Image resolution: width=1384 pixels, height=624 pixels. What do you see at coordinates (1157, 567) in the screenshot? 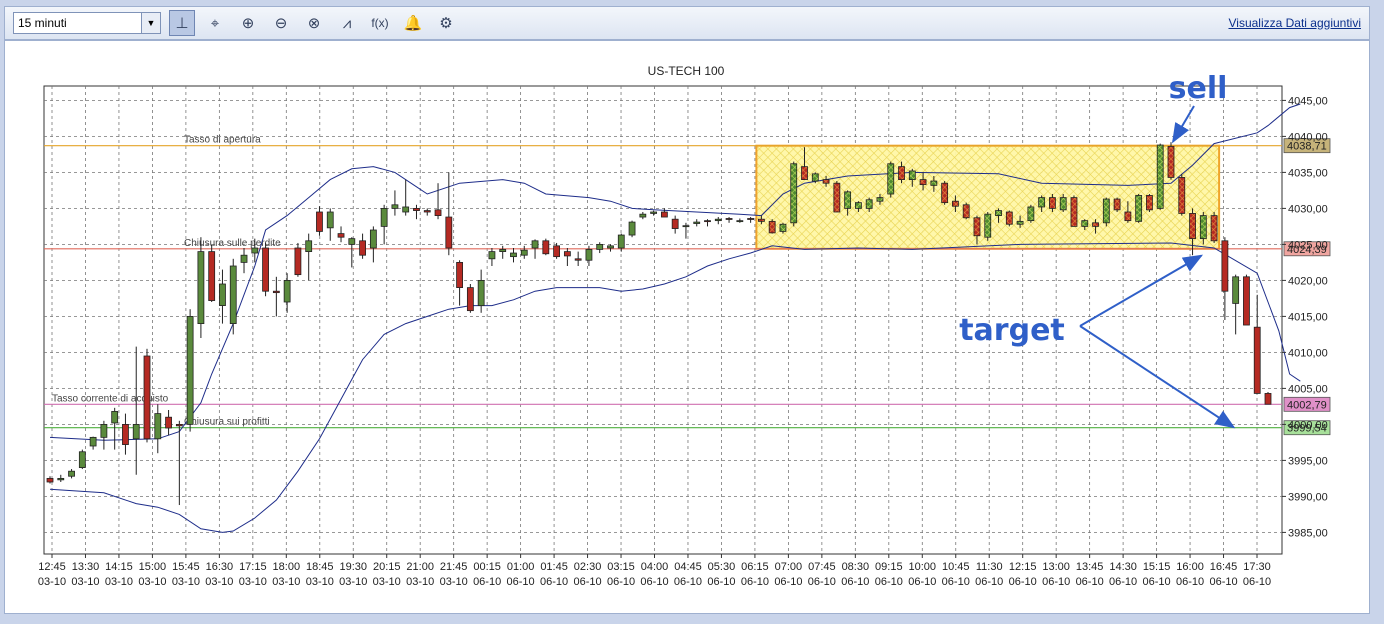
I see `x-tick-label-time: 15:15` at bounding box center [1157, 567].